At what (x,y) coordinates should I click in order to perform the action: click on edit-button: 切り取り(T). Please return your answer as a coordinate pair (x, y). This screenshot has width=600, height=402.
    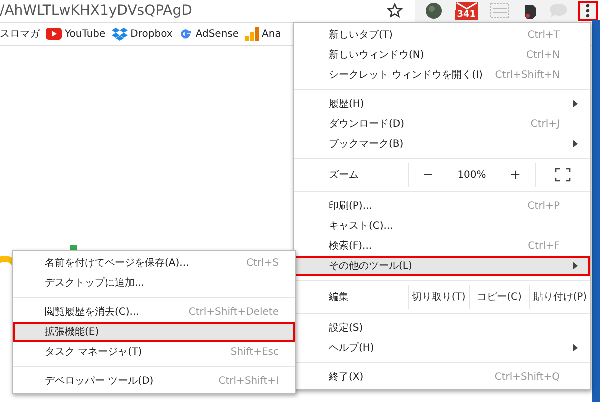
    Looking at the image, I should click on (439, 297).